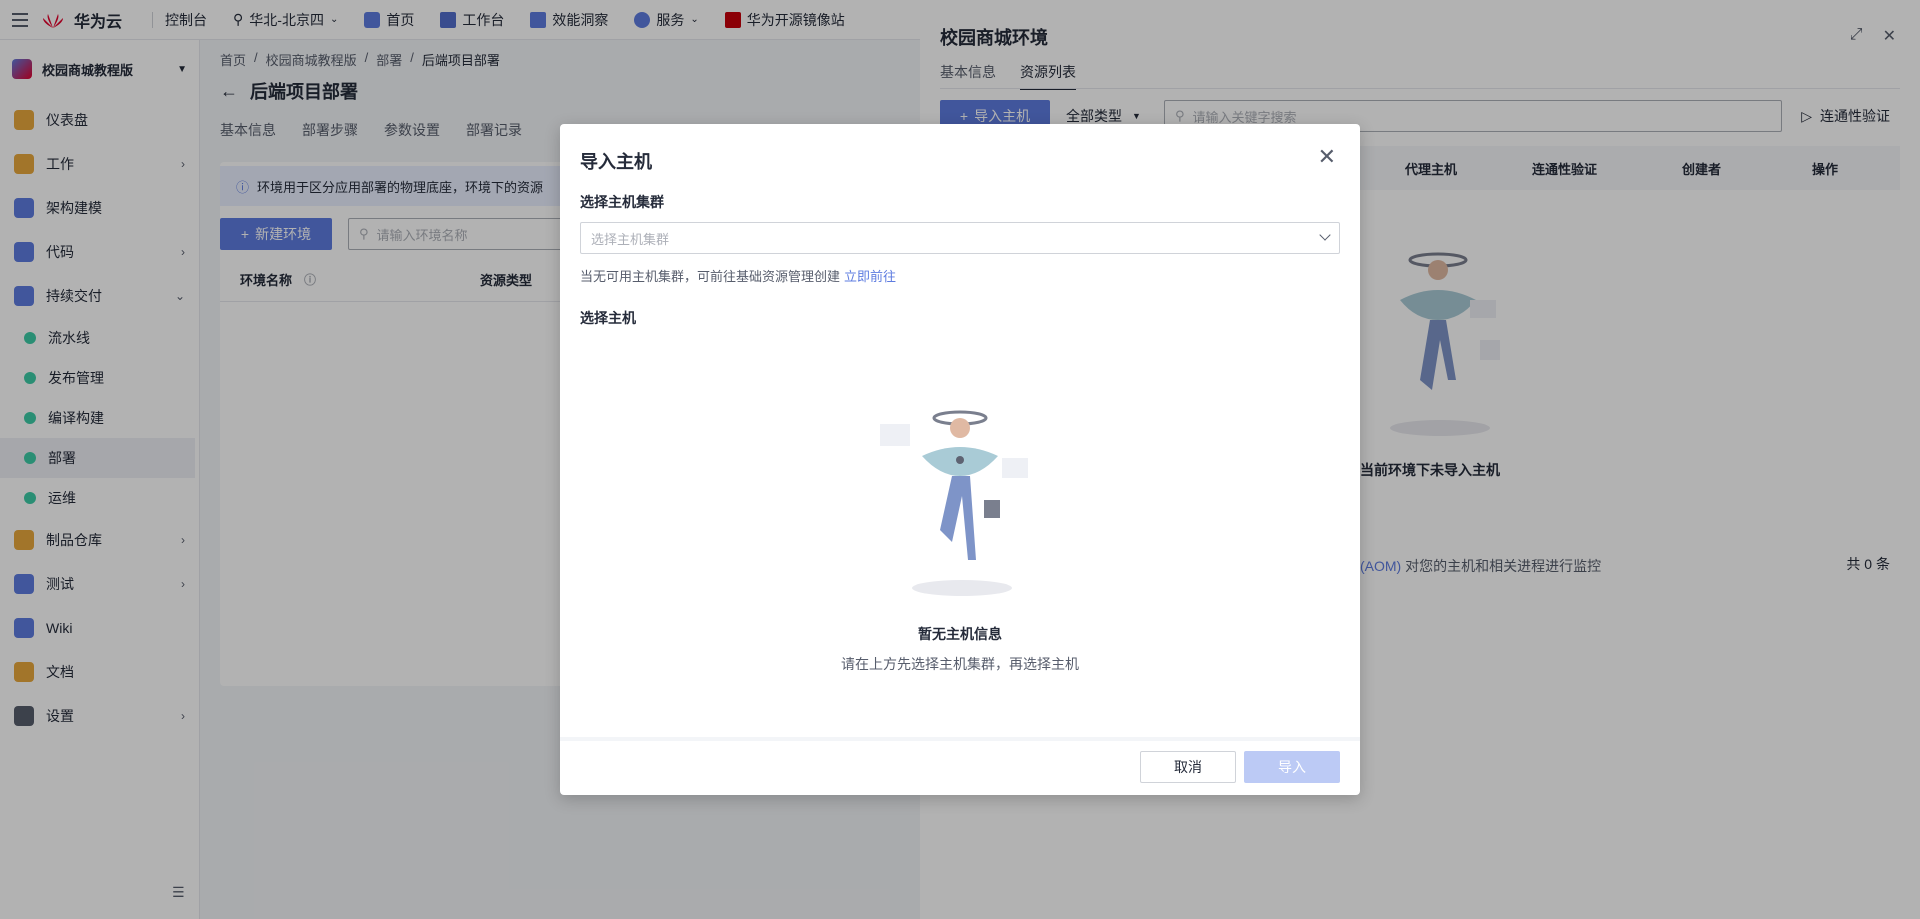 The image size is (1920, 919). I want to click on cancel-button: 取消, so click(1188, 767).